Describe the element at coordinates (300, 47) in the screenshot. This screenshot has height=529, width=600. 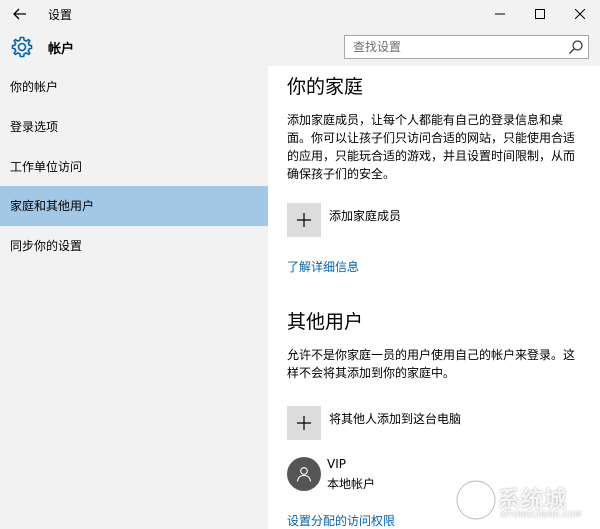
I see `settings-header: 帐户` at that location.